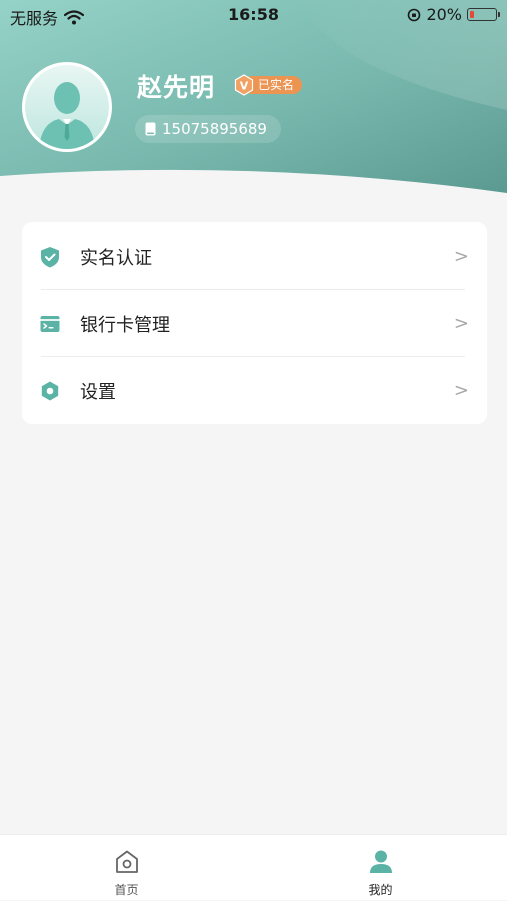 This screenshot has width=507, height=901. What do you see at coordinates (50, 390) in the screenshot?
I see `gear-icon` at bounding box center [50, 390].